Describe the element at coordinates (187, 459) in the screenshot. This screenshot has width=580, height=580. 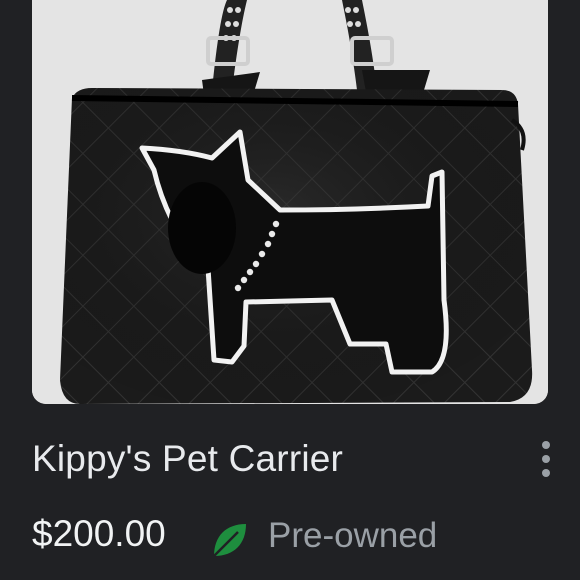
I see `listing-title: Kippy's Pet Carrier` at that location.